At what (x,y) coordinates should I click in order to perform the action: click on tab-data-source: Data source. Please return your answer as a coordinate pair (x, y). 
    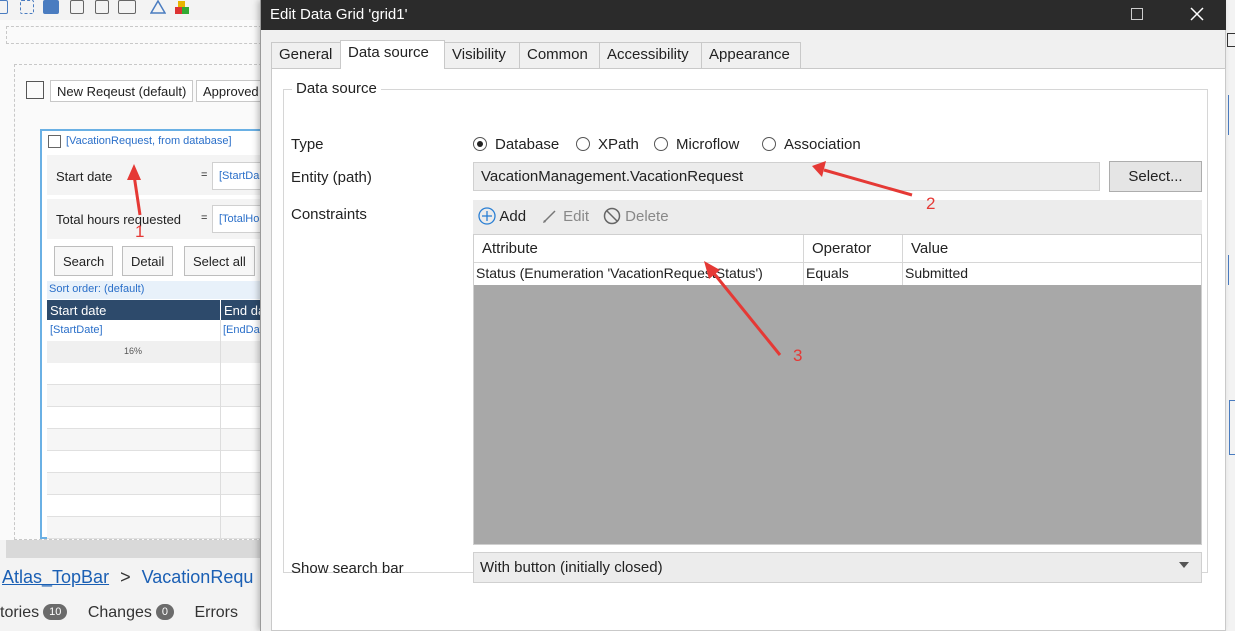
    Looking at the image, I should click on (392, 54).